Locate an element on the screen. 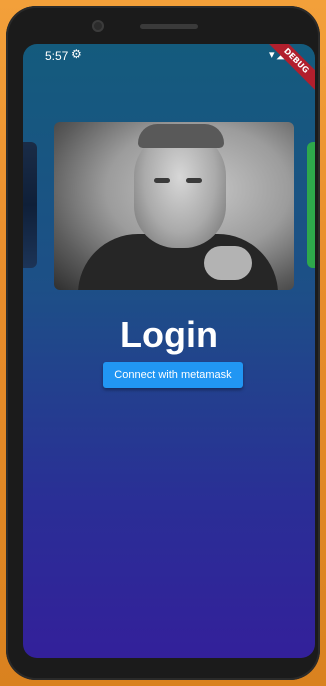  page-title: Login is located at coordinates (169, 334).